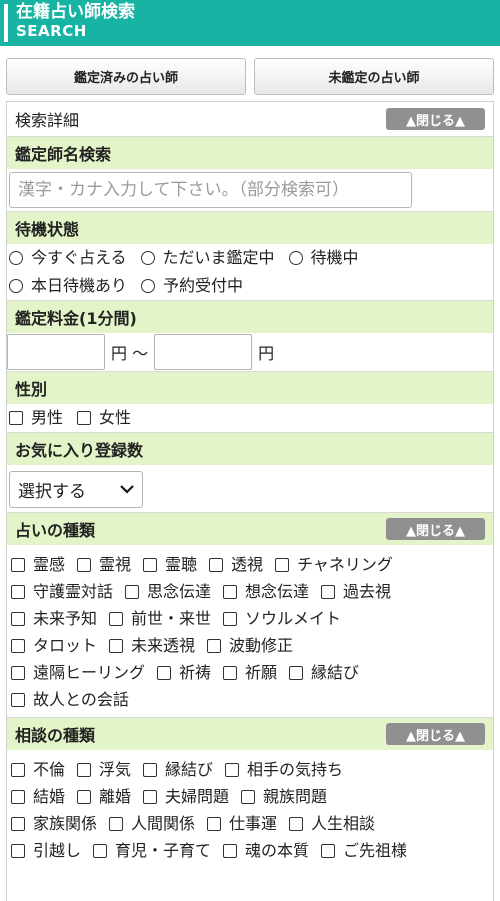 The width and height of the screenshot is (500, 901). What do you see at coordinates (179, 591) in the screenshot?
I see `fortune-type-option-label: 思念伝達` at bounding box center [179, 591].